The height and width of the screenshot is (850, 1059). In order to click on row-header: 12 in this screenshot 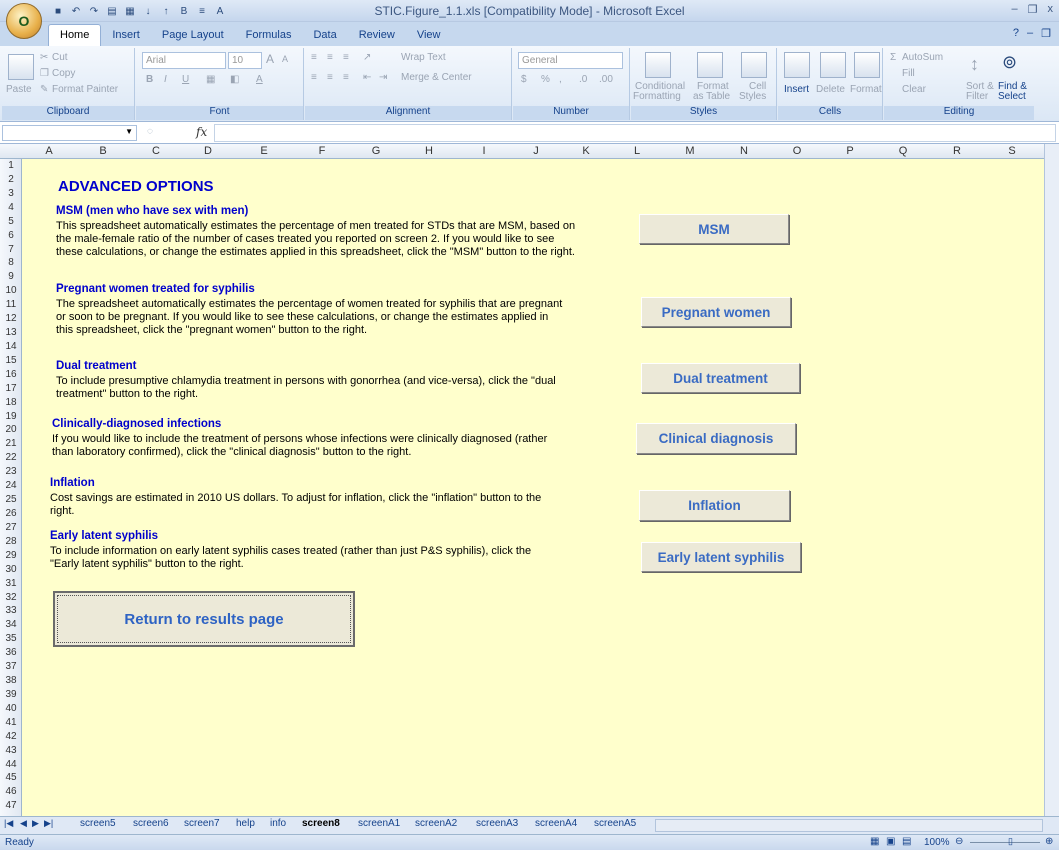, I will do `click(11, 318)`.